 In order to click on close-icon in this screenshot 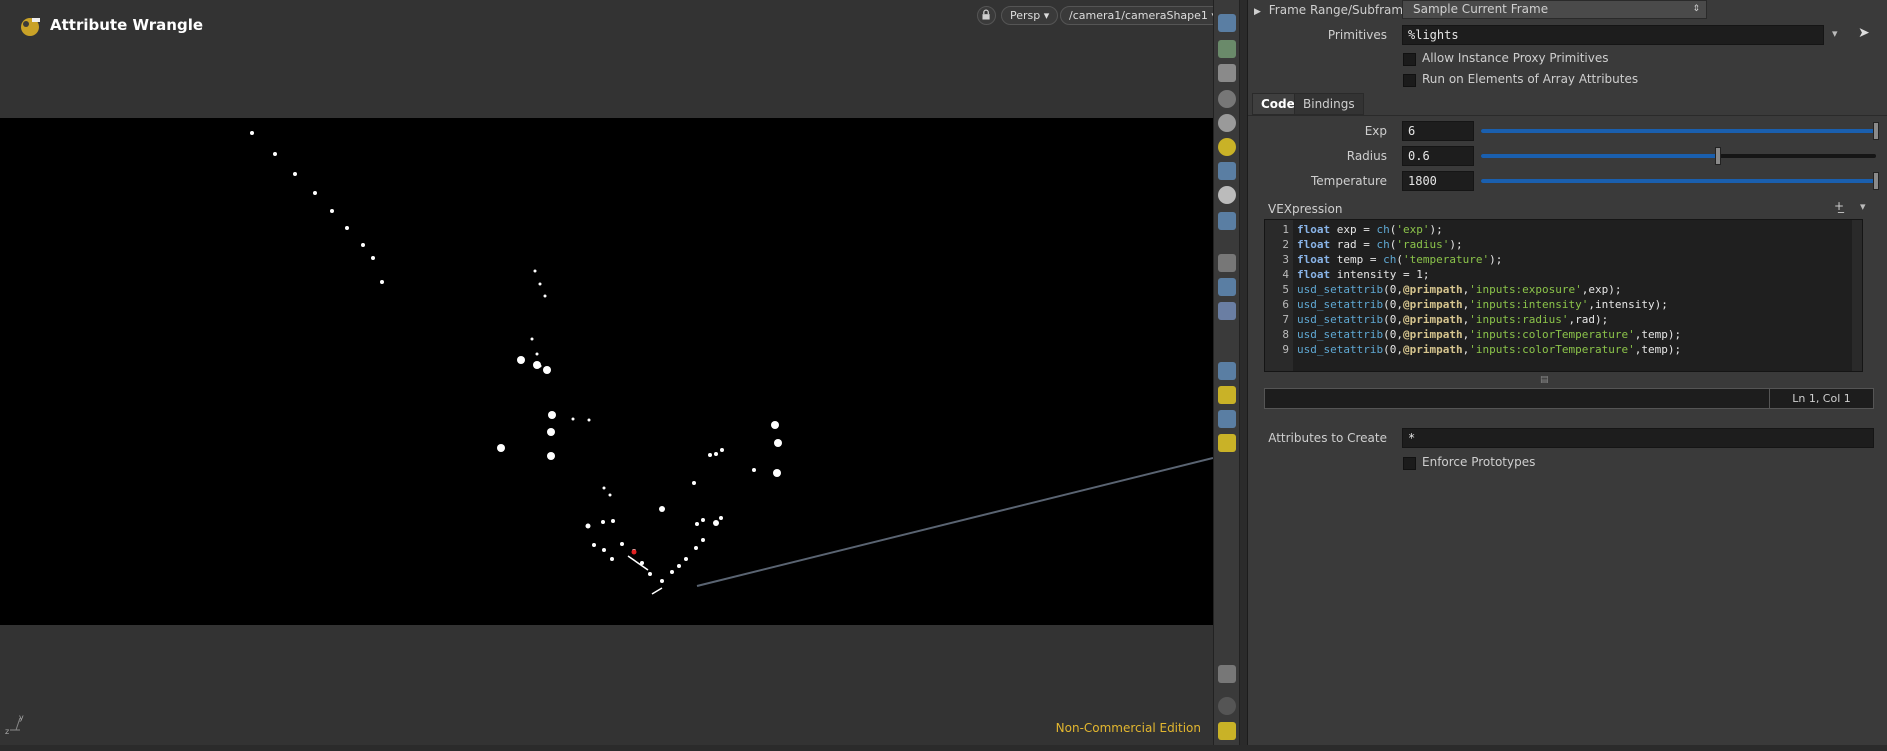, I will do `click(1227, 99)`.